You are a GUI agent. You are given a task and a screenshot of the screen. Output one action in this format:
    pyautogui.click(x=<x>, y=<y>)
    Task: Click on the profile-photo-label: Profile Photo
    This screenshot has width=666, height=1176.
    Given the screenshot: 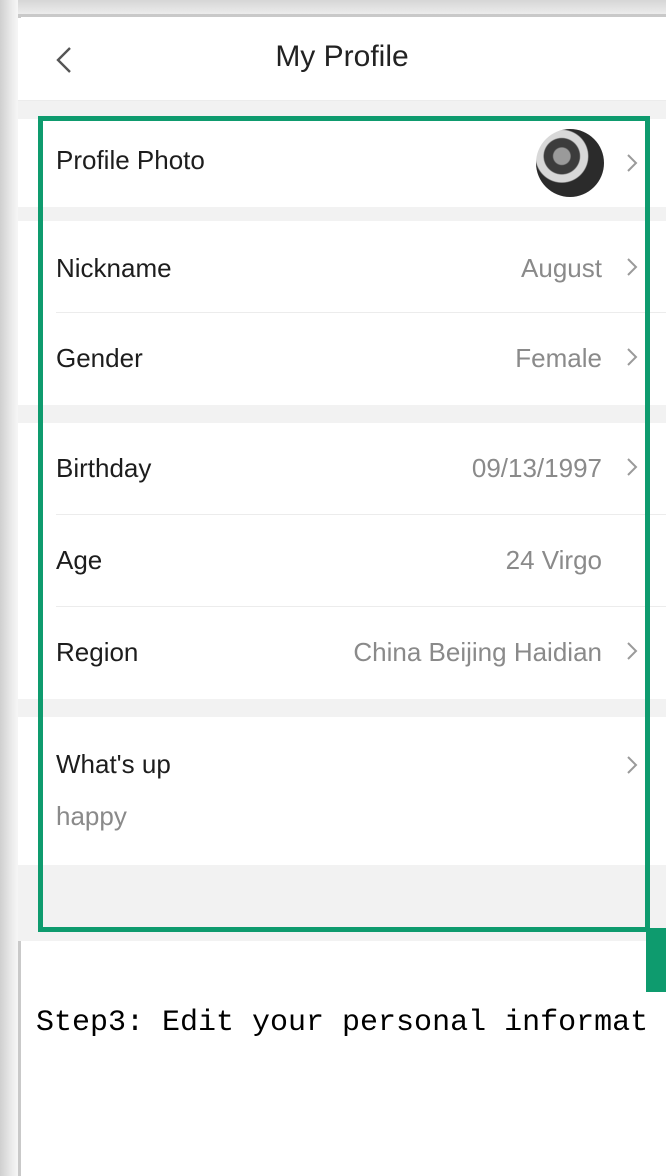 What is the action you would take?
    pyautogui.click(x=130, y=160)
    